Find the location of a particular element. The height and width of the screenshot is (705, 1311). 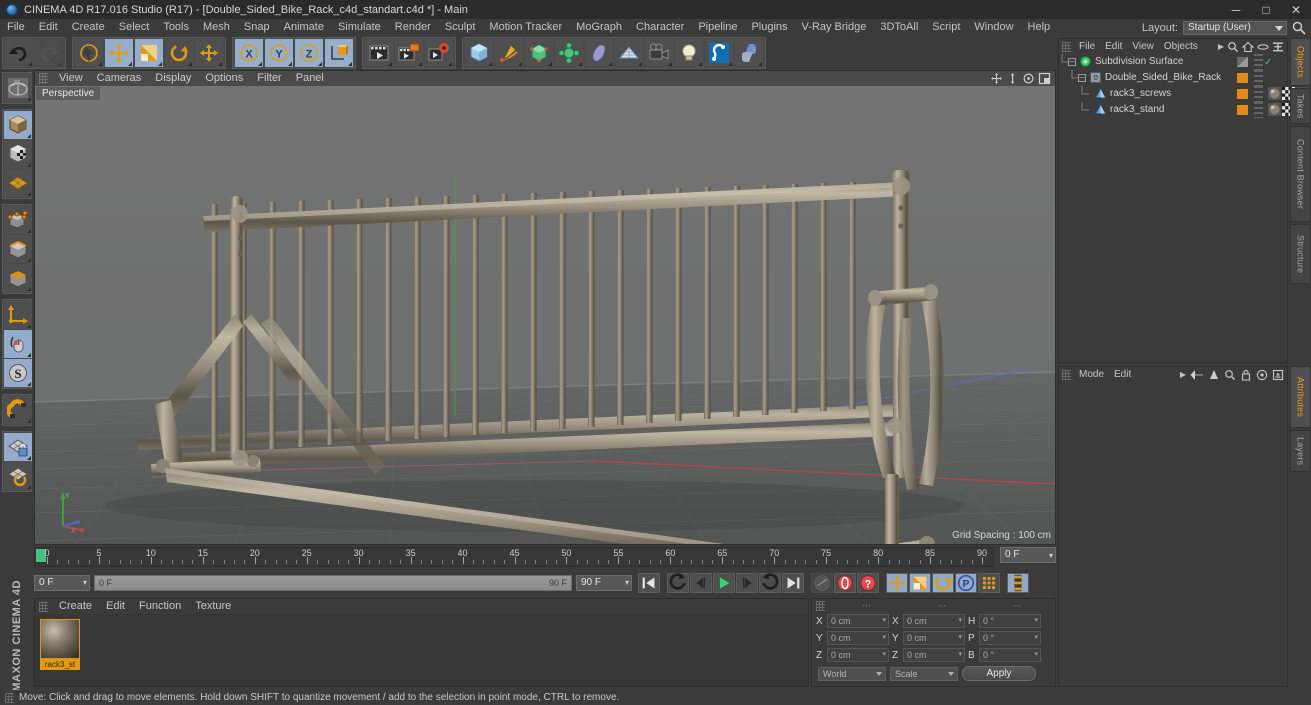

menu-item-3dtoall: 3DToAll is located at coordinates (899, 27).